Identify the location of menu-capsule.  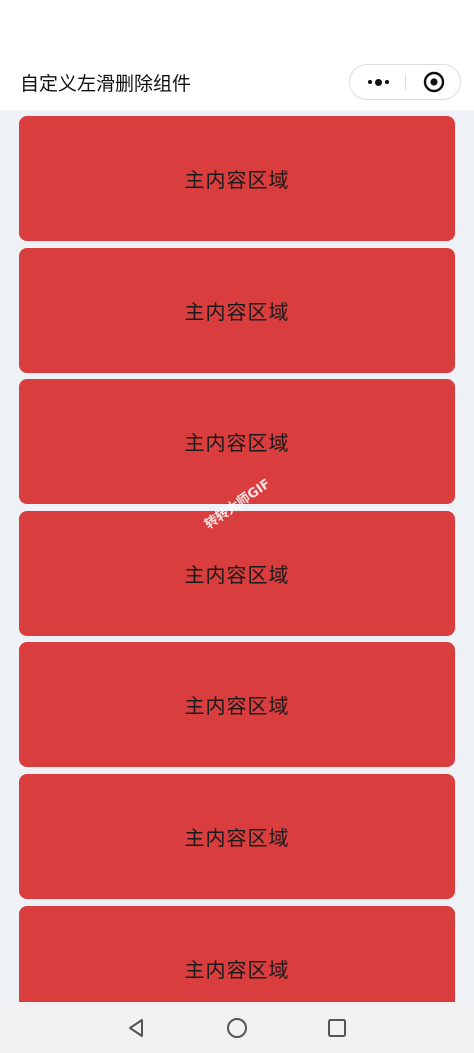
(405, 82).